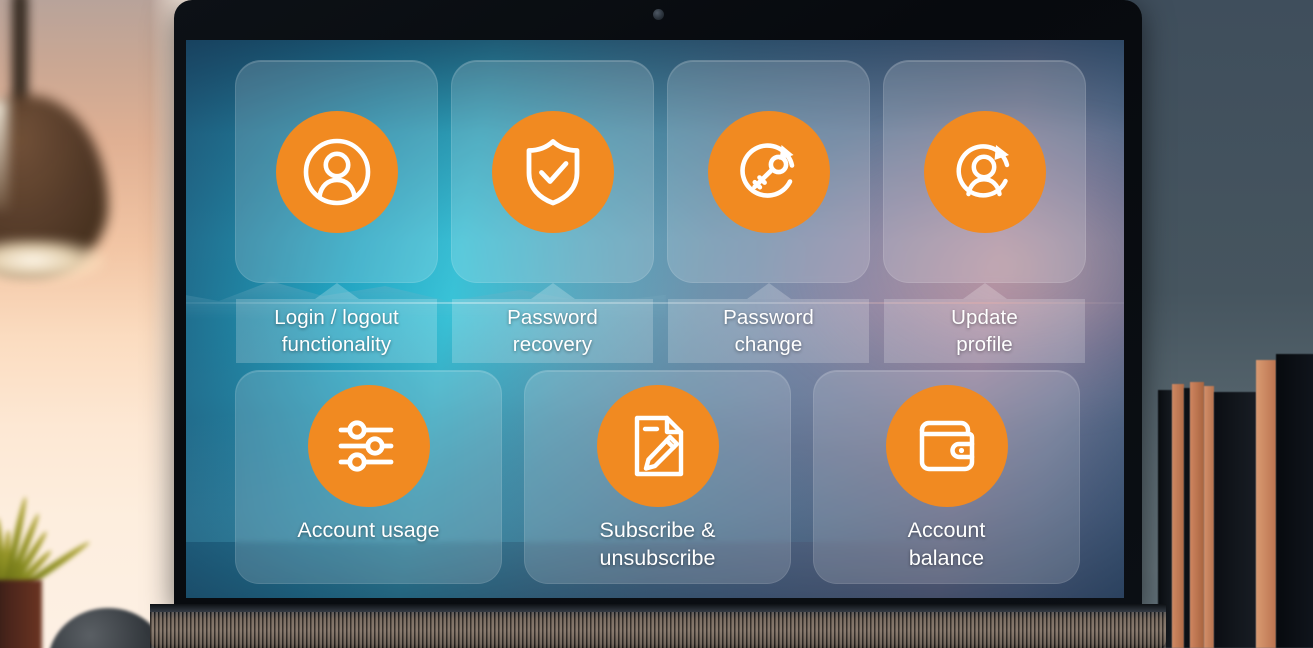 This screenshot has height=648, width=1313. I want to click on shield-check-icon, so click(552, 171).